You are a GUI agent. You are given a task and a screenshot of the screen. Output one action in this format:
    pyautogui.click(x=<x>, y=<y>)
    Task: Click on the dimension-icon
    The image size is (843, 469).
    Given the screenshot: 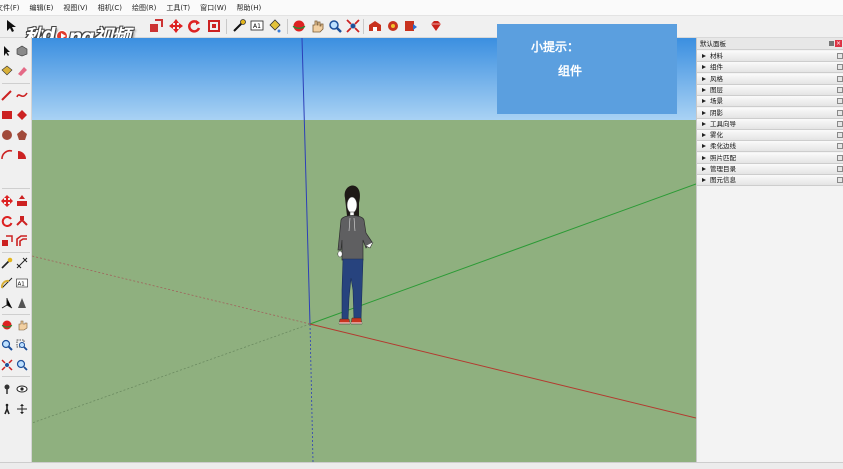 What is the action you would take?
    pyautogui.click(x=22, y=263)
    